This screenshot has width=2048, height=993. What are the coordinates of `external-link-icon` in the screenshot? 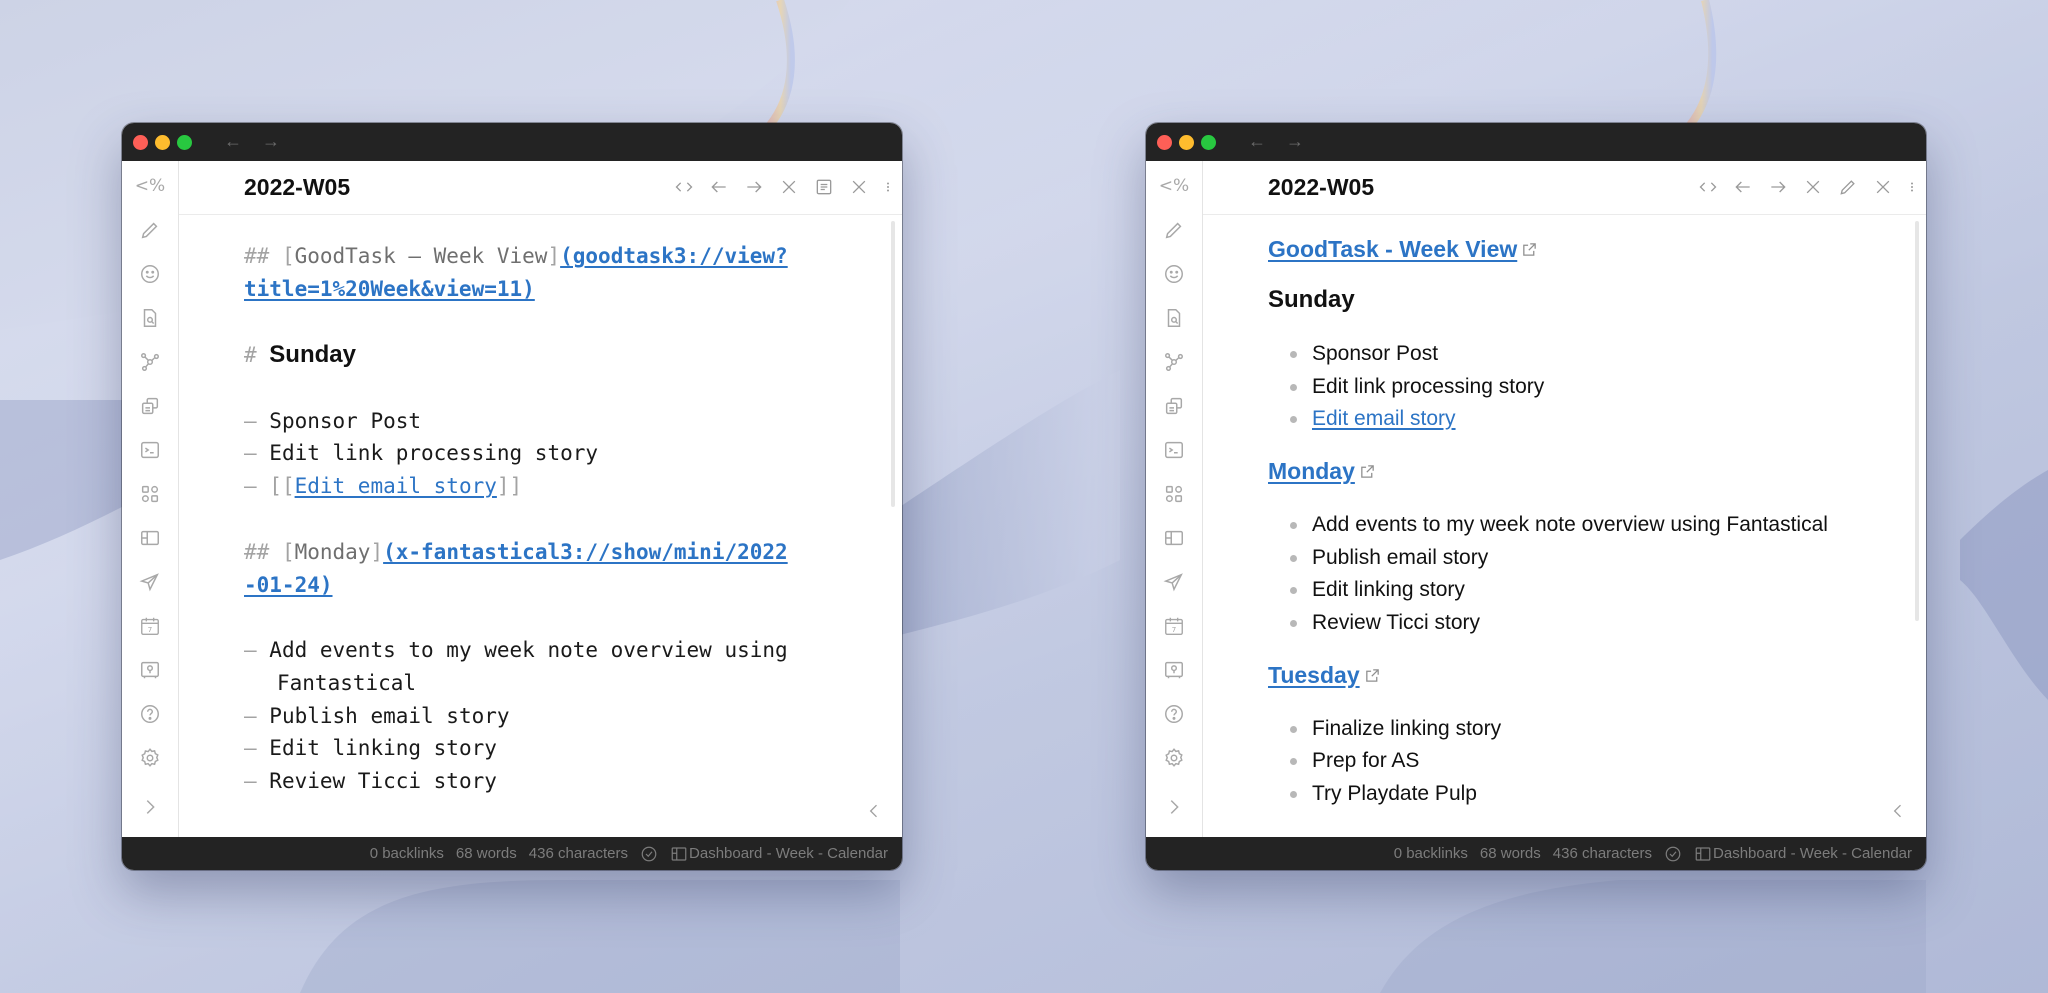 It's located at (1367, 468).